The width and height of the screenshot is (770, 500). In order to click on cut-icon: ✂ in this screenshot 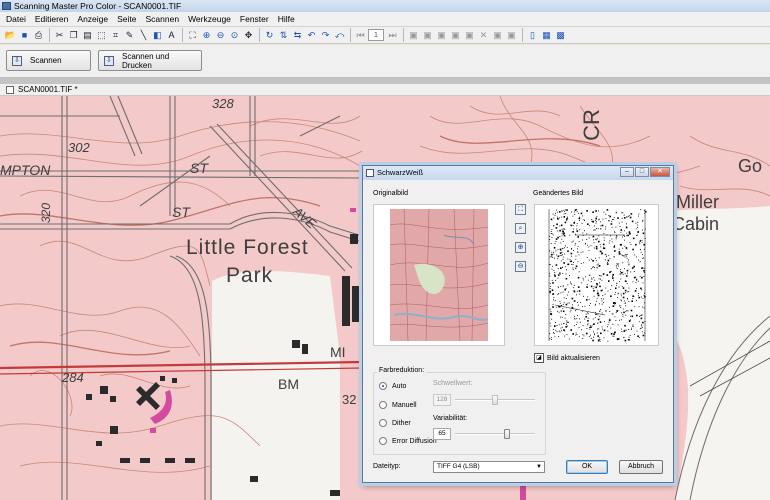, I will do `click(59, 35)`.